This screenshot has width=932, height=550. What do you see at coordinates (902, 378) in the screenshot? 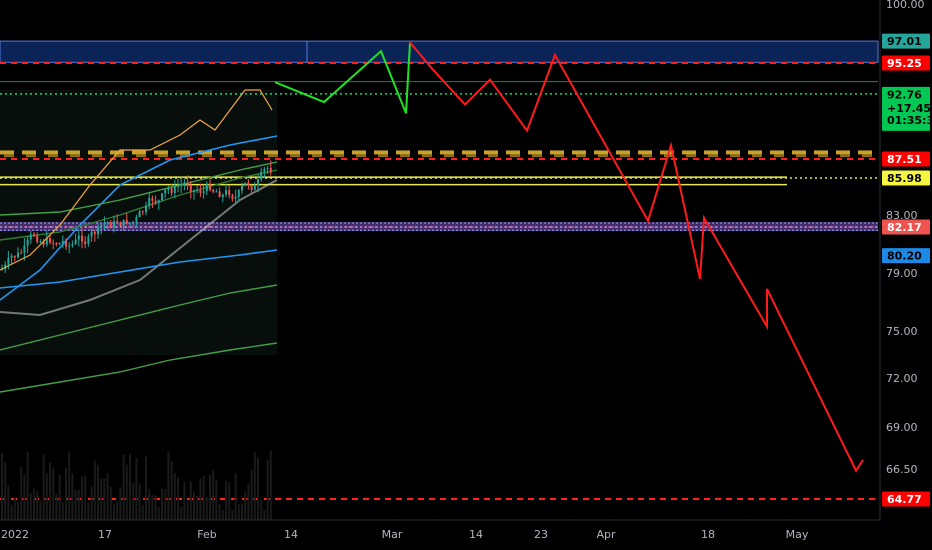
I see `y-tick-label: 72.00` at bounding box center [902, 378].